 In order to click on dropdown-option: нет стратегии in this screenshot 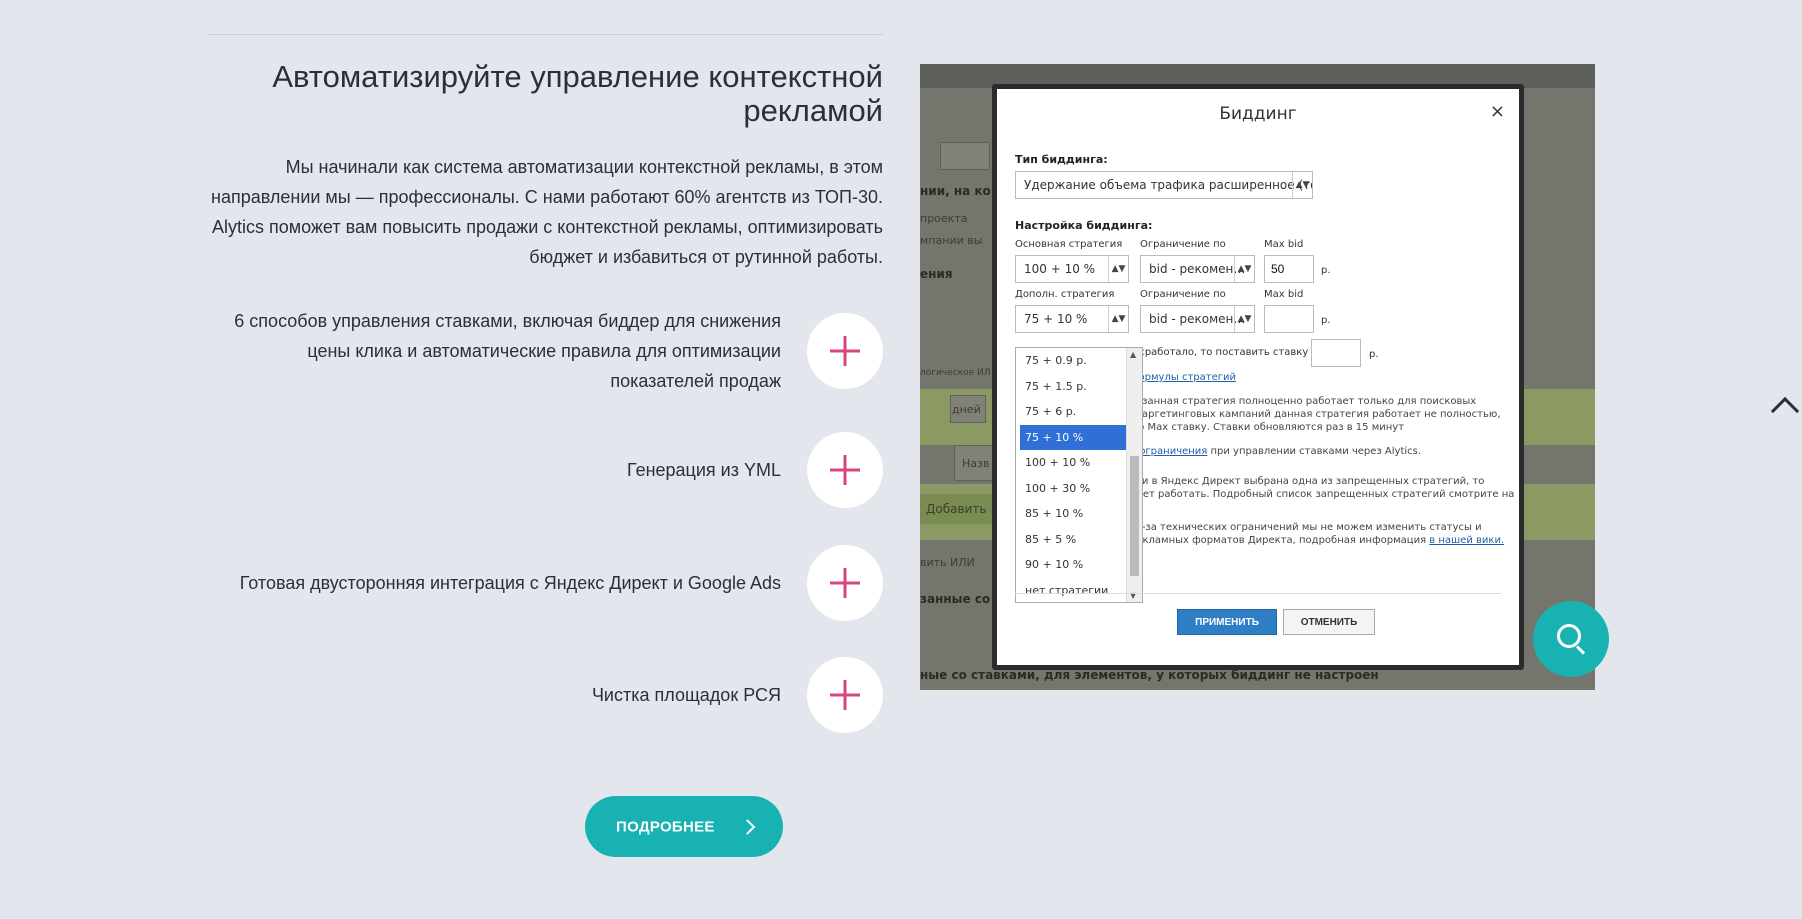, I will do `click(1071, 591)`.